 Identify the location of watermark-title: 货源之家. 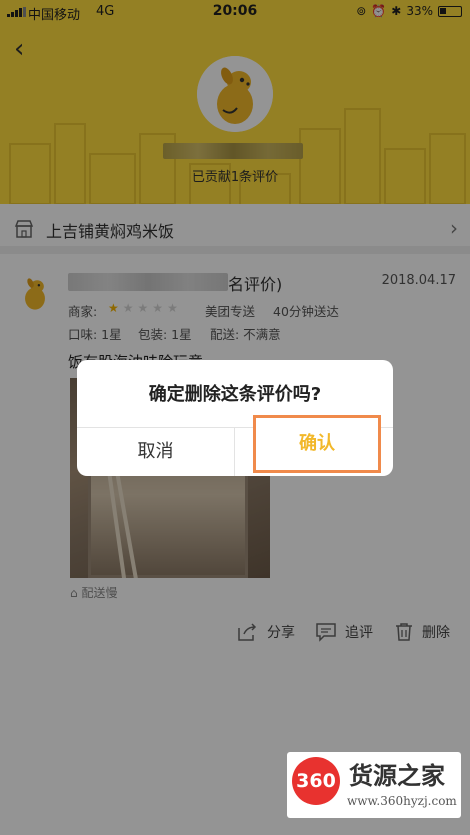
(397, 775).